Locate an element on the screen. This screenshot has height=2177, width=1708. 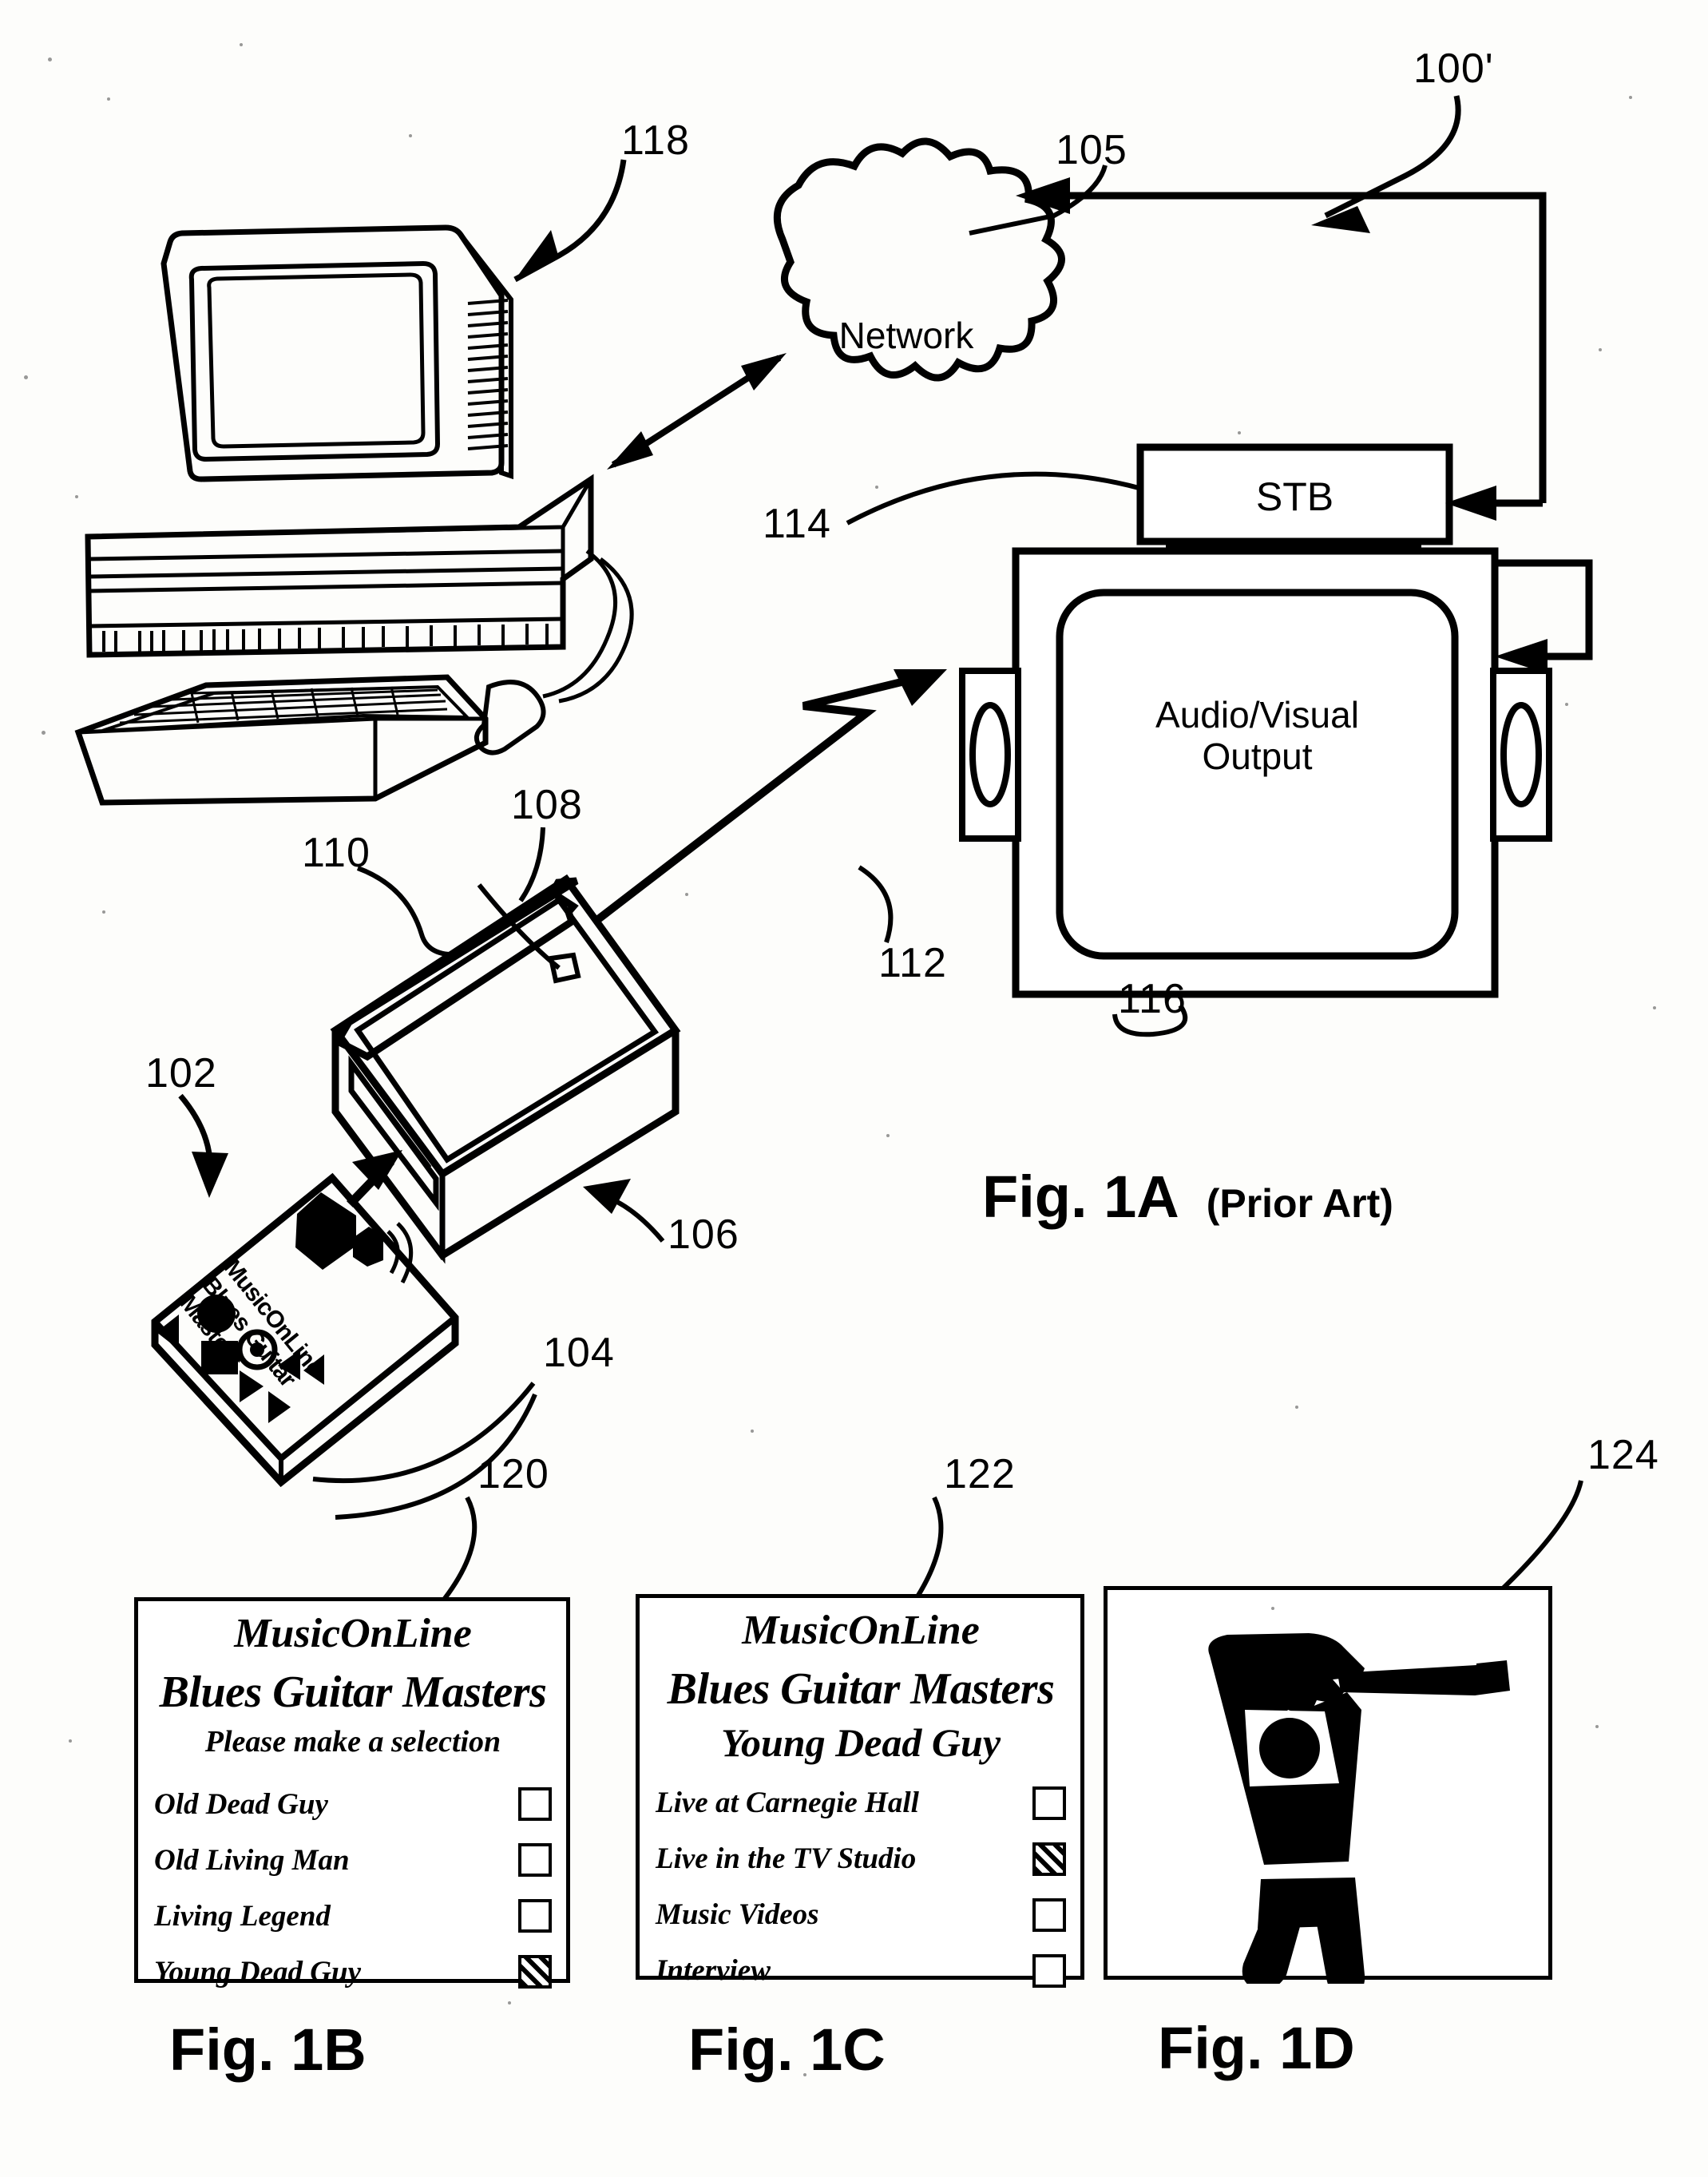
stb-label: STB is located at coordinates (1294, 496).